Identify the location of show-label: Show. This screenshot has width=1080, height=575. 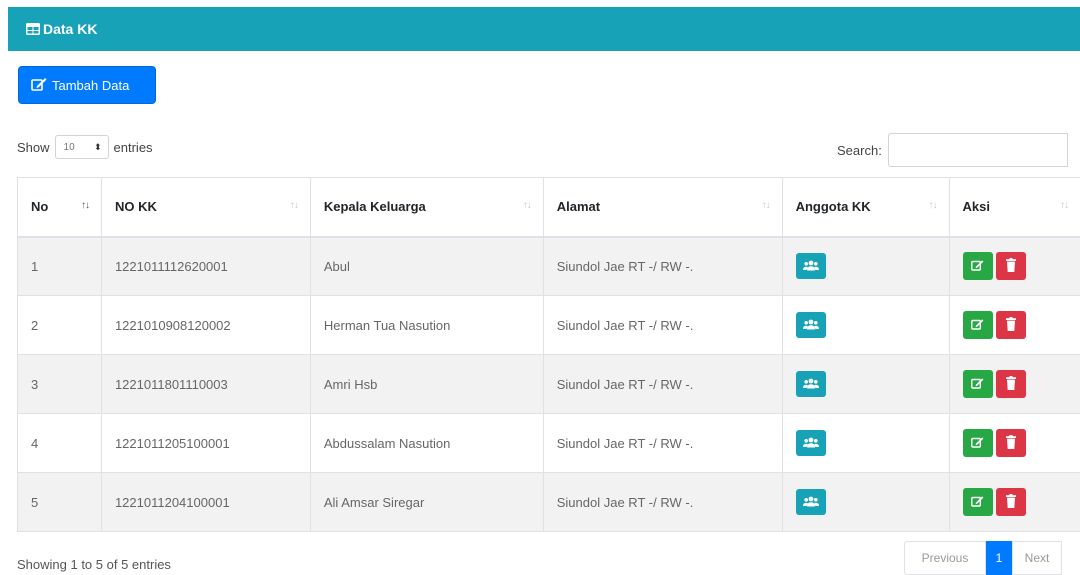
(33, 147).